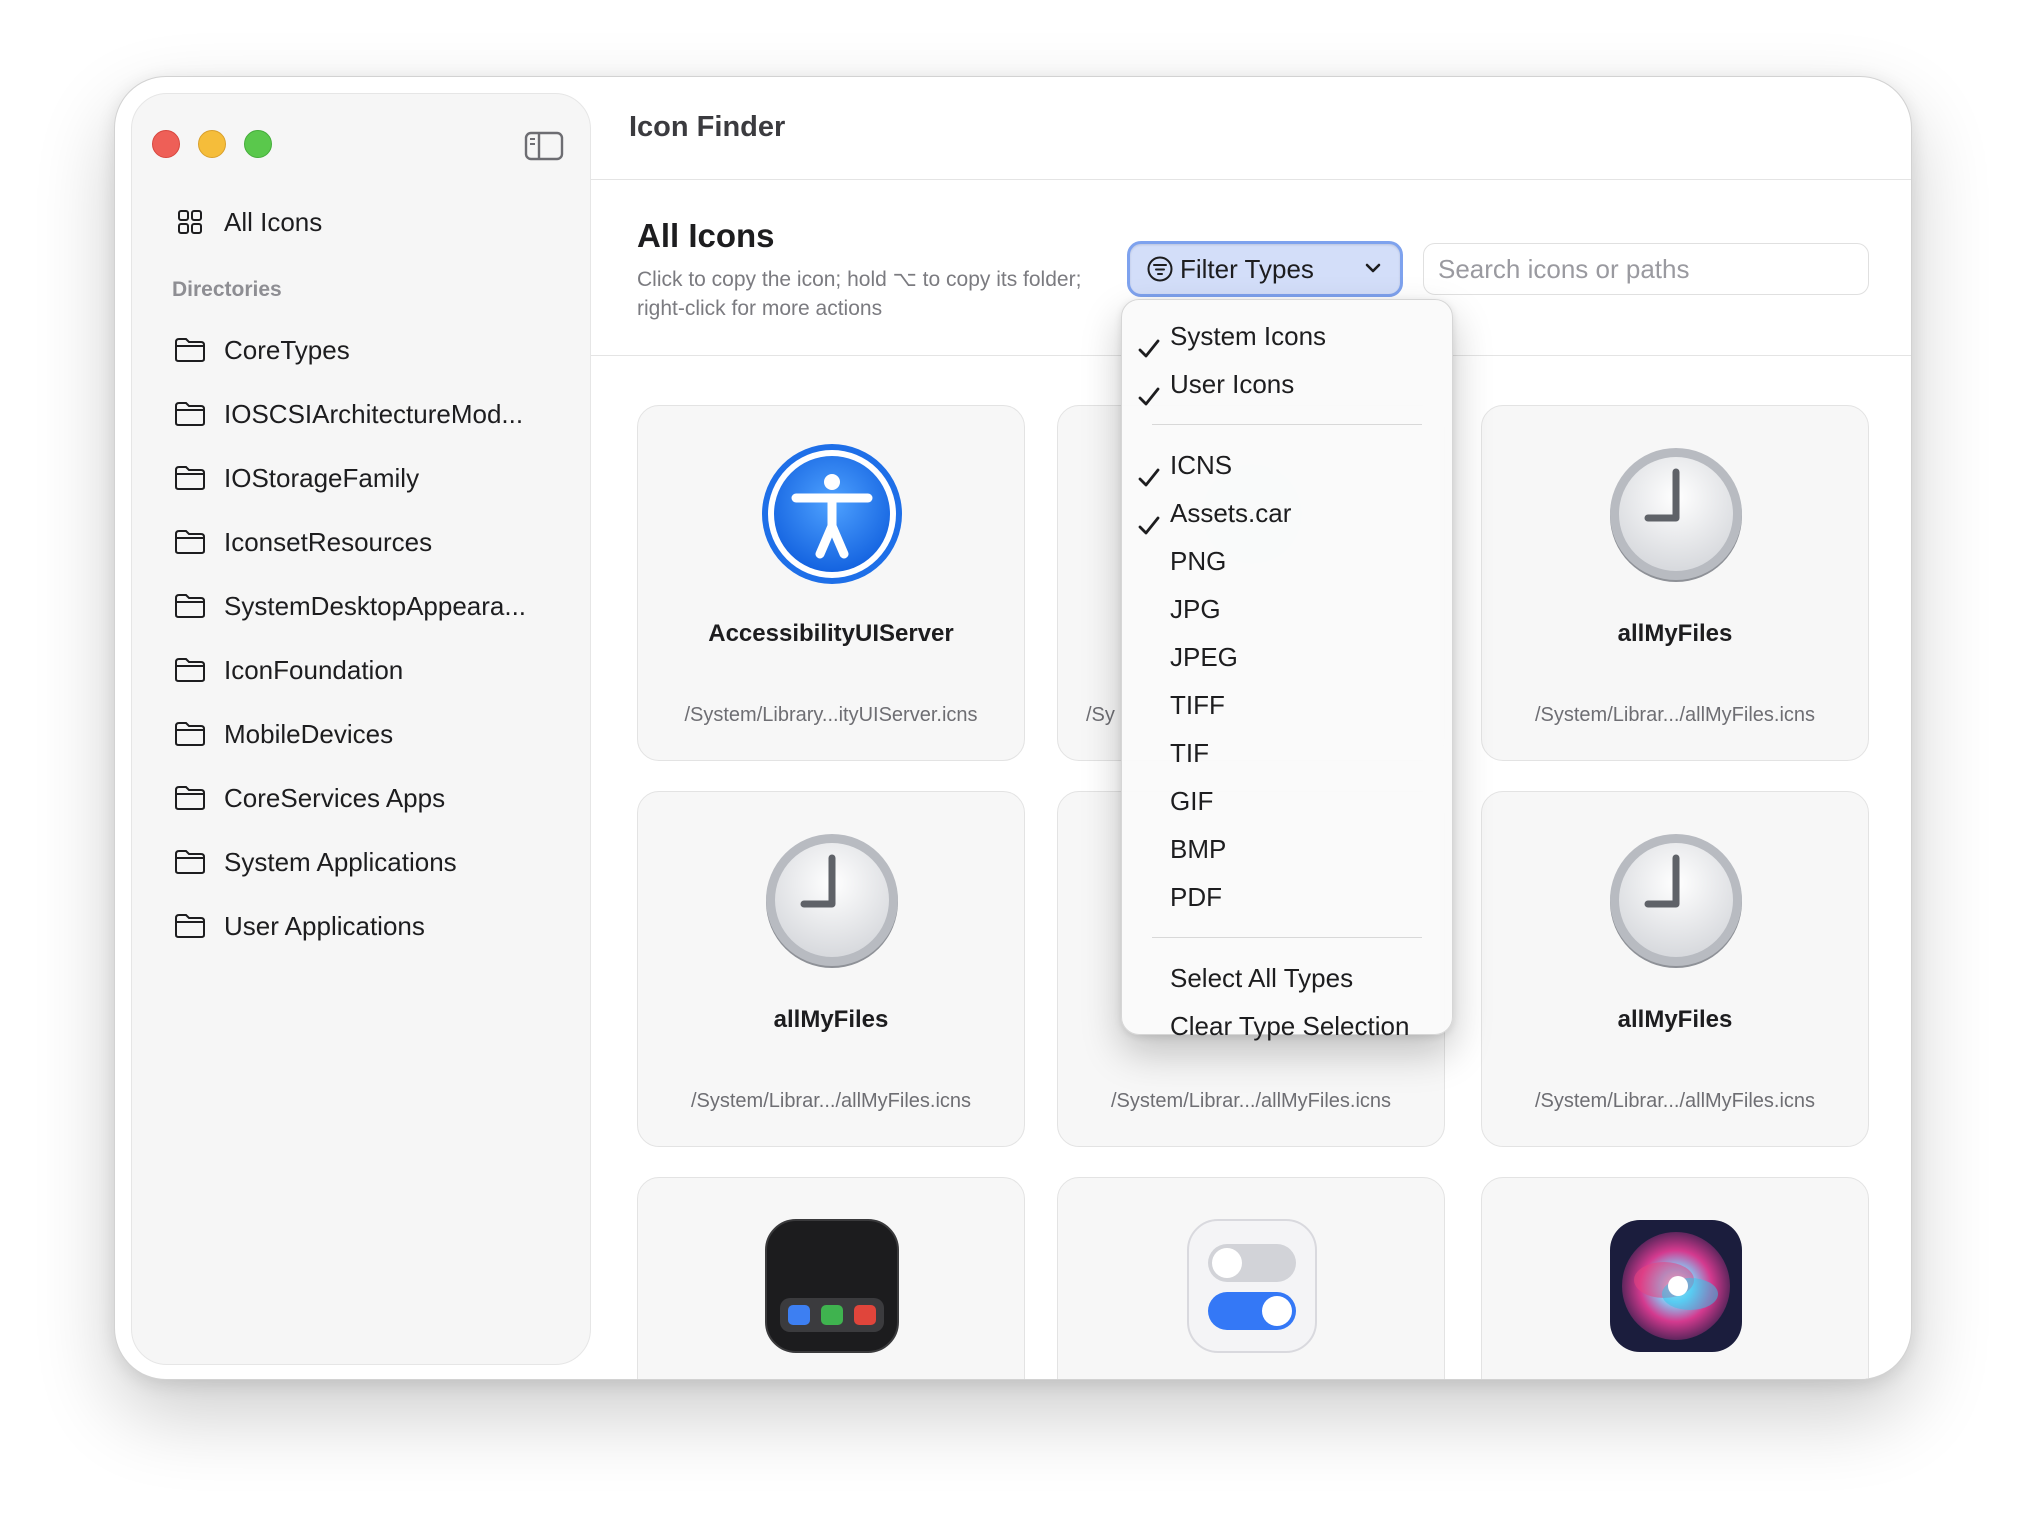  Describe the element at coordinates (328, 541) in the screenshot. I see `sidebar-item-label: IconsetResources` at that location.